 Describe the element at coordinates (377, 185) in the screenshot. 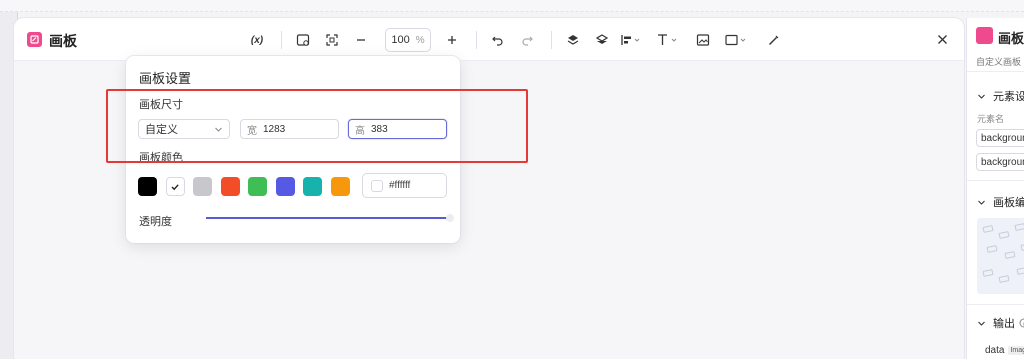

I see `hex-color-preview` at that location.